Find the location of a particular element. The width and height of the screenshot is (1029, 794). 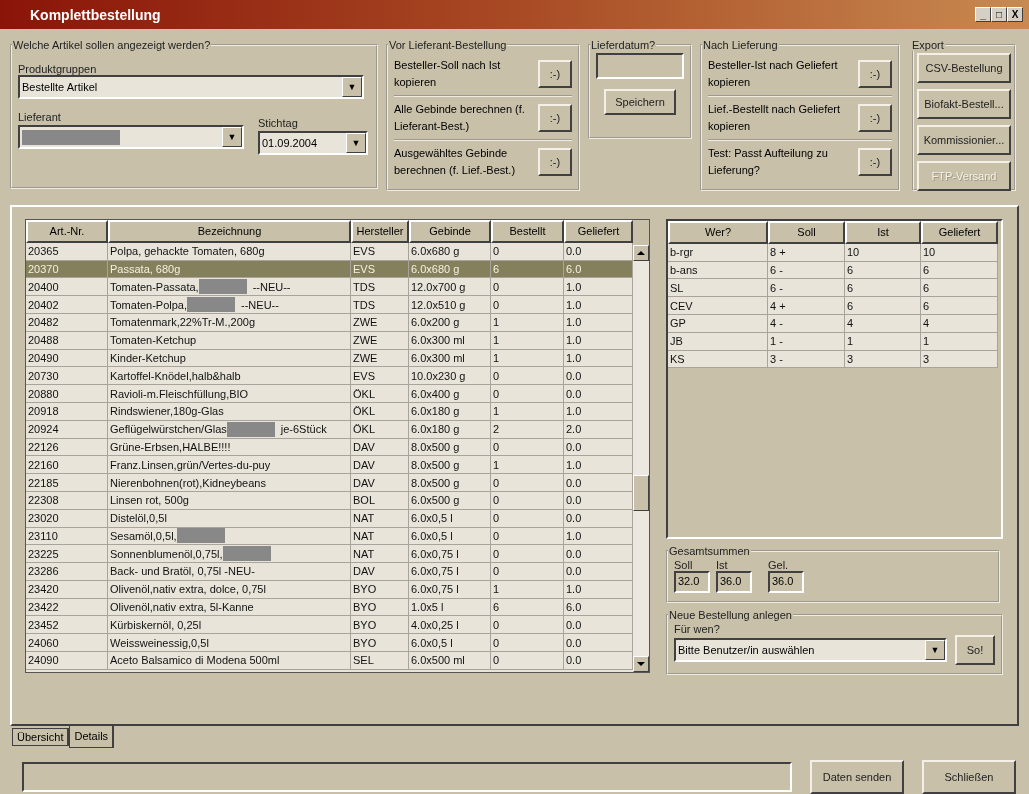

table-cell: TDS is located at coordinates (380, 287).